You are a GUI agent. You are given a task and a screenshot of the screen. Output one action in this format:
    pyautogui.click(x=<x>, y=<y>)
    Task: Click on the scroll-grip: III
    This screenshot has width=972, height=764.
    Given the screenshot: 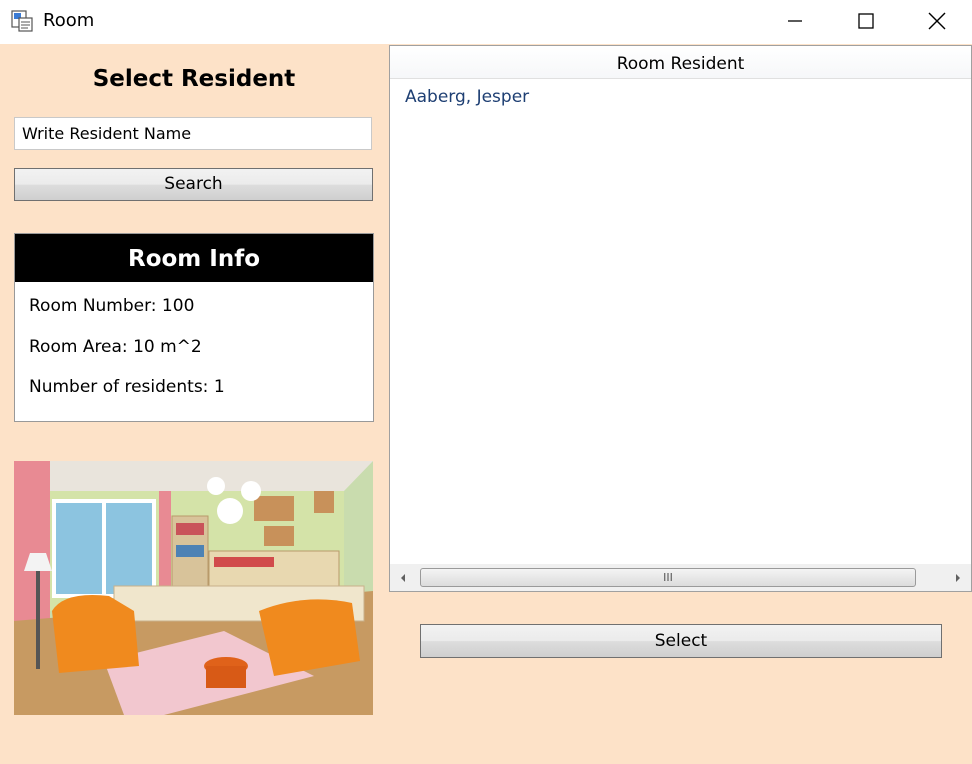 What is the action you would take?
    pyautogui.click(x=668, y=577)
    